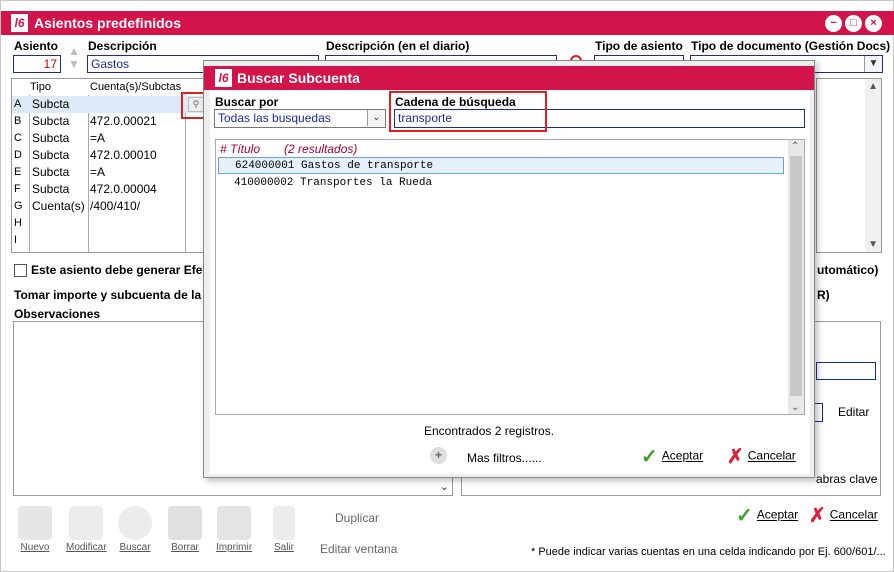 The width and height of the screenshot is (894, 572). Describe the element at coordinates (849, 165) in the screenshot. I see `right-panel: ▲ ▼` at that location.